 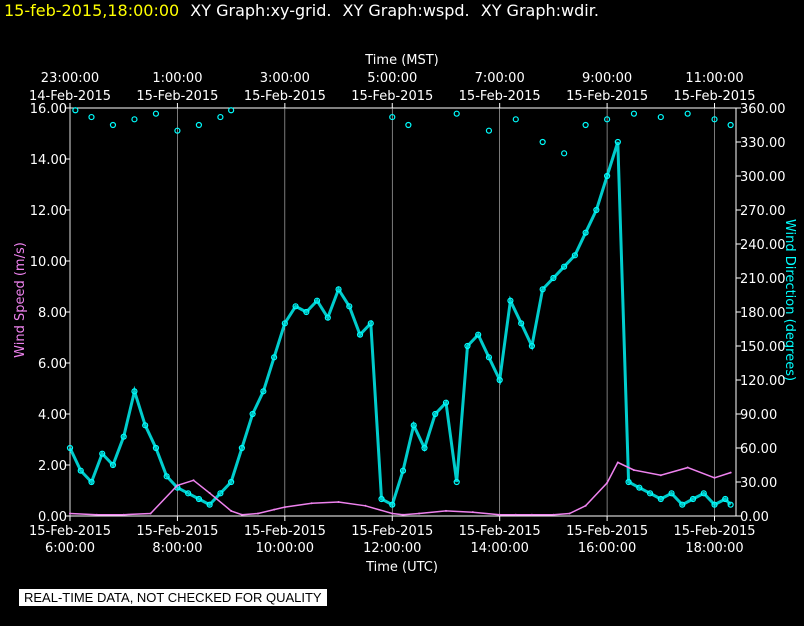 I want to click on top-tick-time: 5:00:00, so click(x=392, y=78).